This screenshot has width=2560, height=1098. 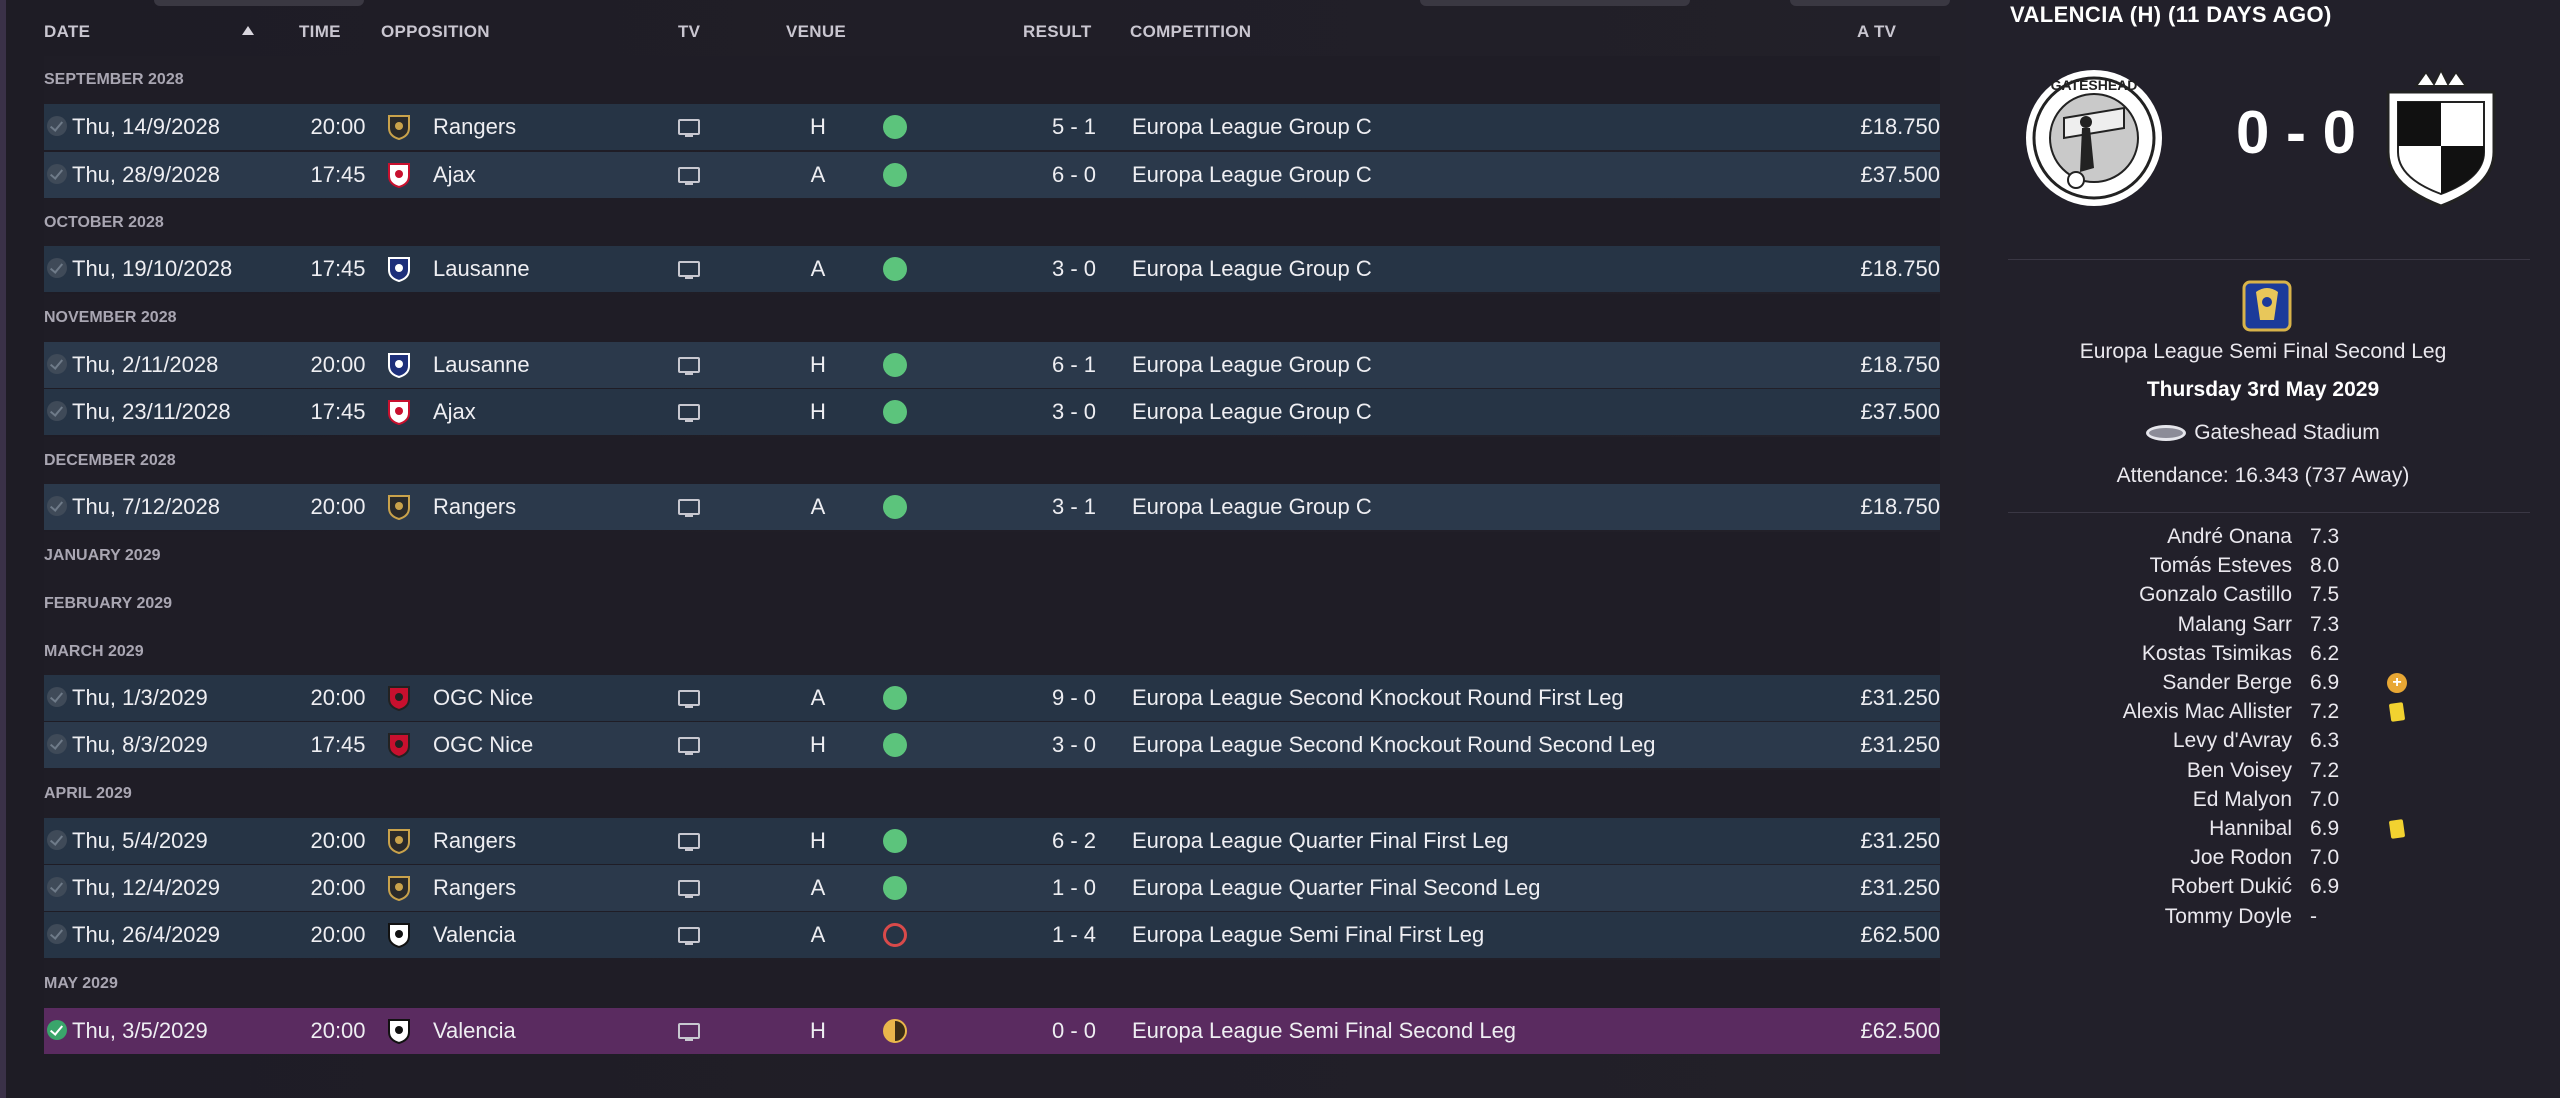 What do you see at coordinates (1555, 3) in the screenshot?
I see `top-filter-stub` at bounding box center [1555, 3].